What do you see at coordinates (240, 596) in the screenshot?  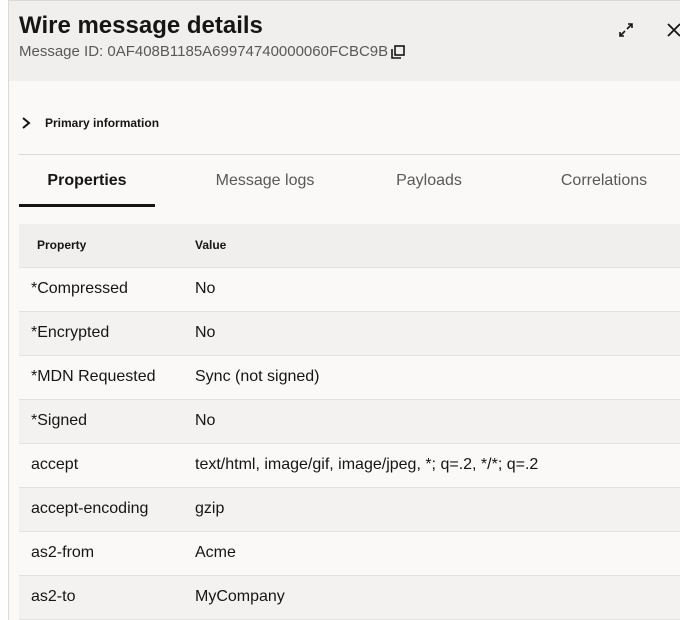 I see `value-cell: MyCompany` at bounding box center [240, 596].